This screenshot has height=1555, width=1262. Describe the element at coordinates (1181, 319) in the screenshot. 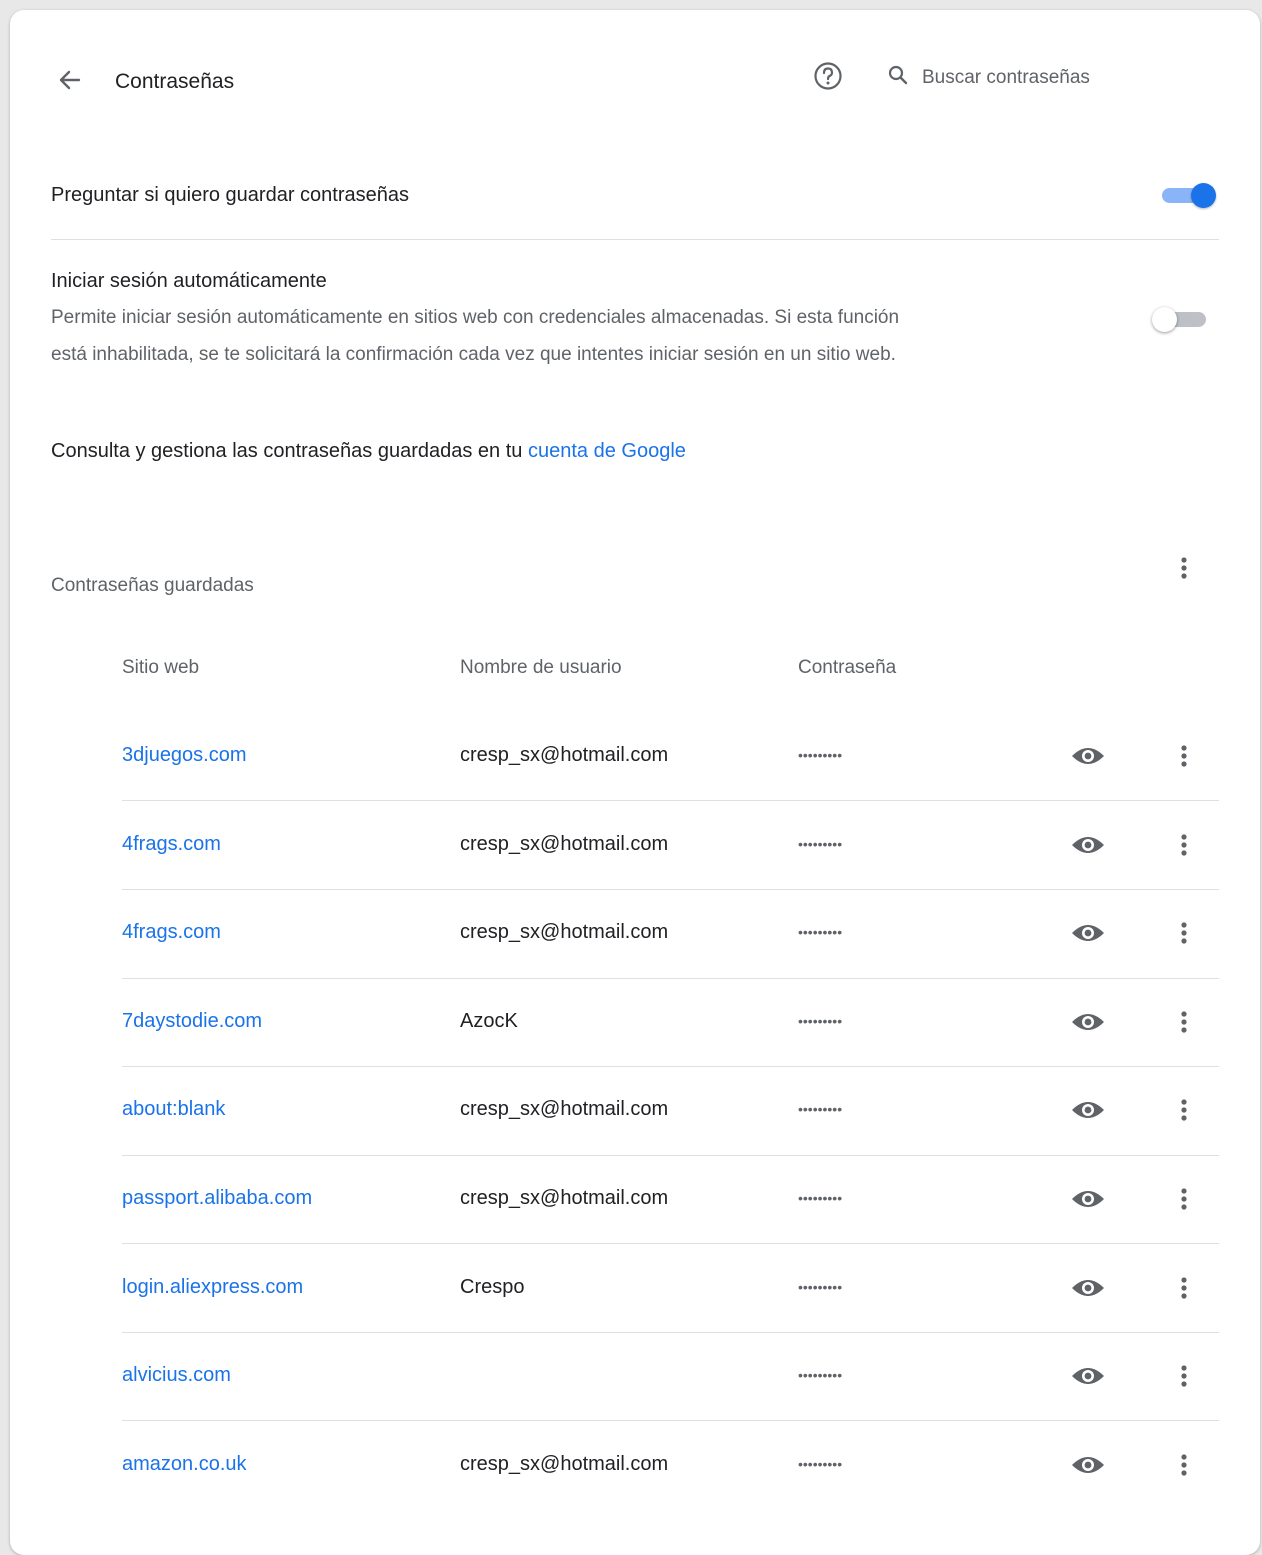

I see `auto-signin-toggle` at that location.